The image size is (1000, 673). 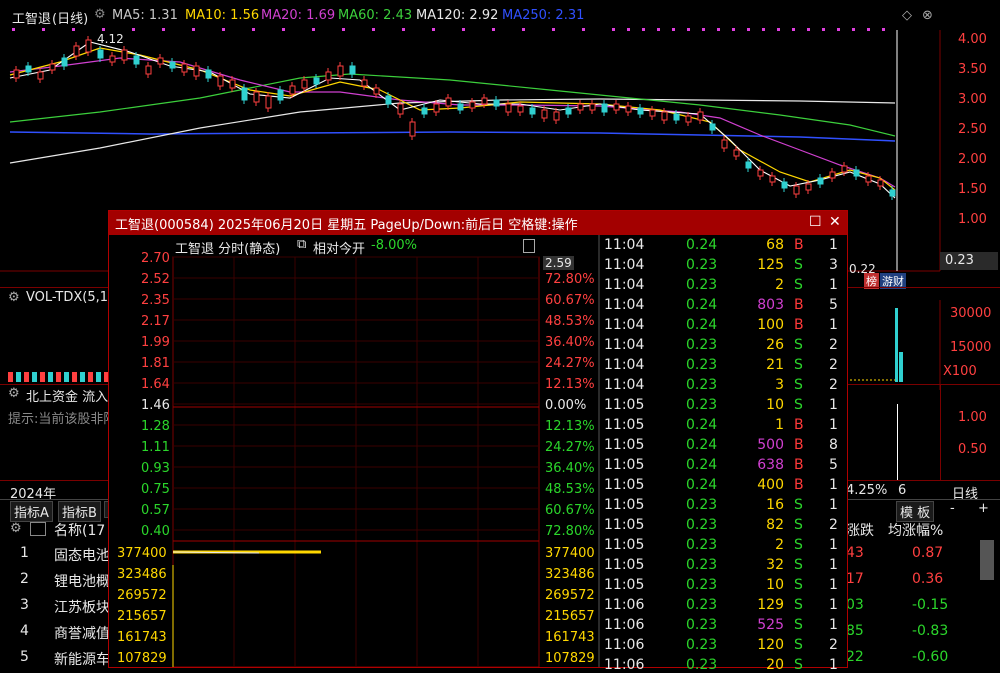 What do you see at coordinates (835, 222) in the screenshot?
I see `close-popup-icon: ✕` at bounding box center [835, 222].